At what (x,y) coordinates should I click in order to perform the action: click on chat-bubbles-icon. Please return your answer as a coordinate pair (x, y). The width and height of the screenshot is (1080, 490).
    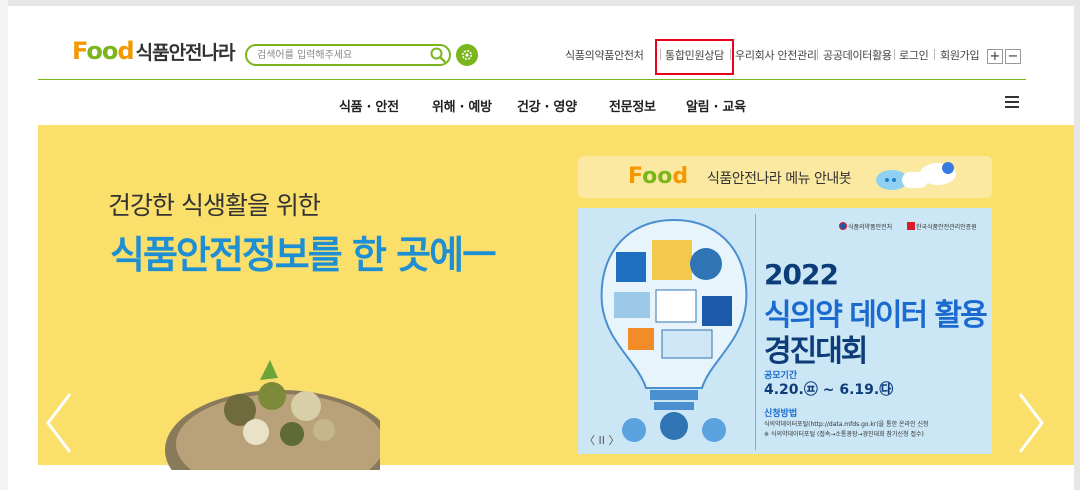
    Looking at the image, I should click on (916, 176).